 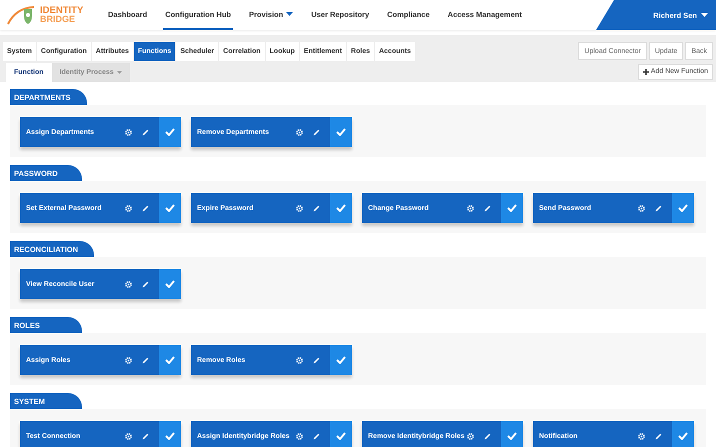 What do you see at coordinates (645, 71) in the screenshot?
I see `plus-icon` at bounding box center [645, 71].